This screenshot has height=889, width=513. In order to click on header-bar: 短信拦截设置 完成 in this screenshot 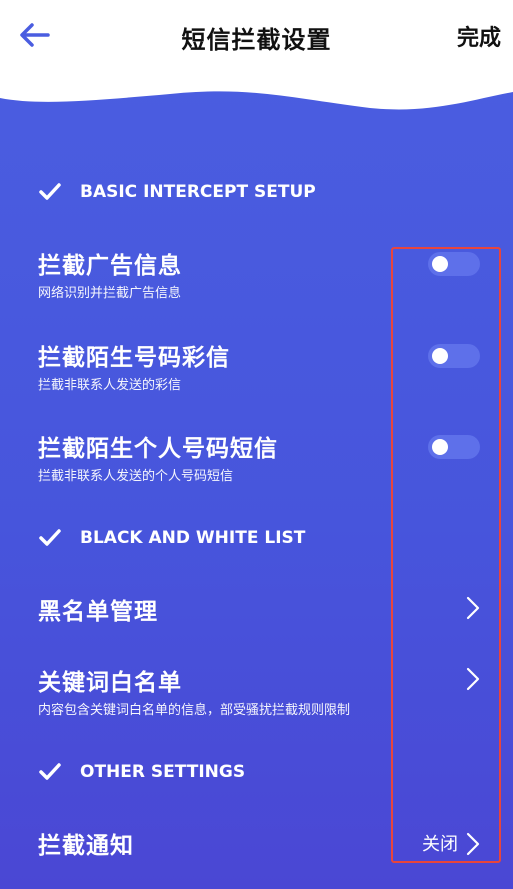, I will do `click(256, 39)`.